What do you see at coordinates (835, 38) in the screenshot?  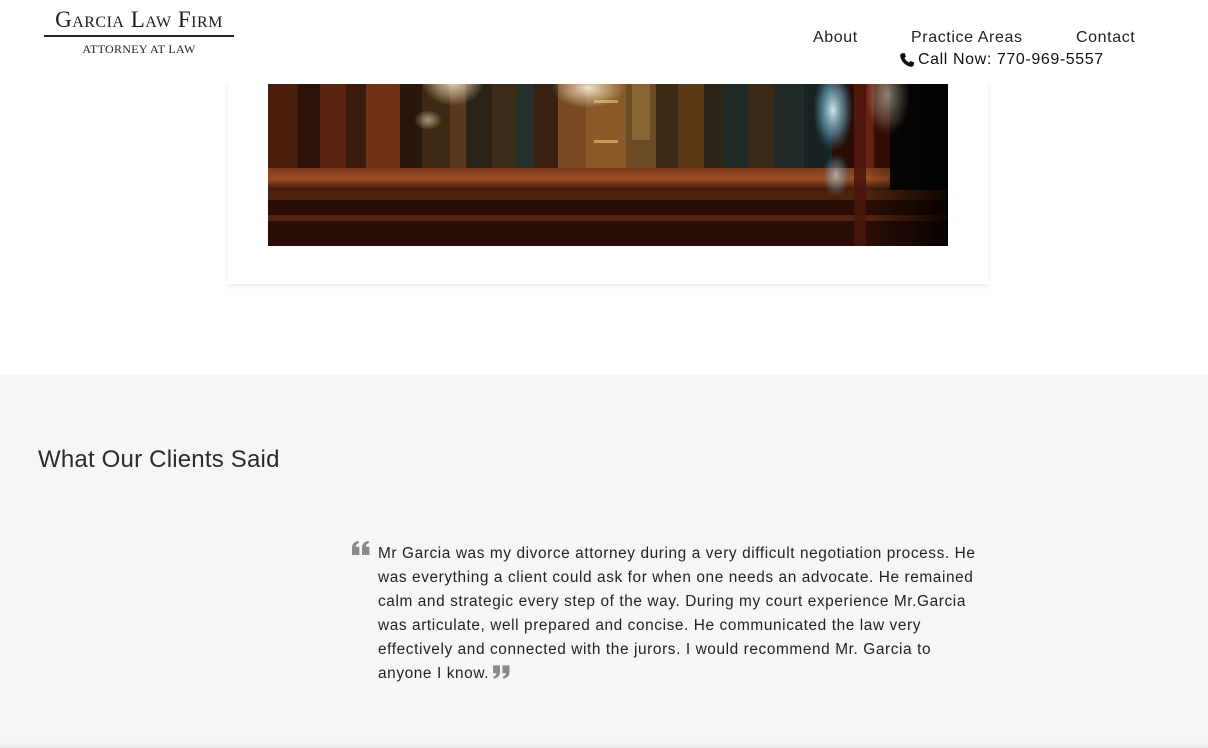 I see `nav-about-link: About` at bounding box center [835, 38].